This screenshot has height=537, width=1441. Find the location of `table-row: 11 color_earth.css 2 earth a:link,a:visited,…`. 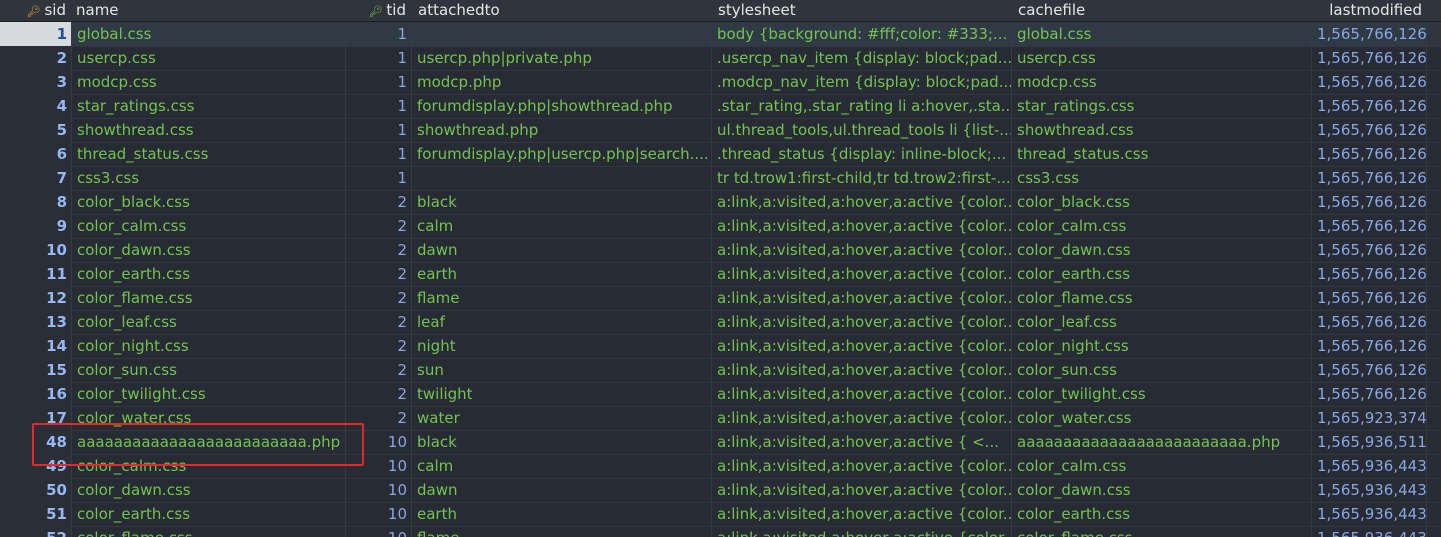

table-row: 11 color_earth.css 2 earth a:link,a:visited,… is located at coordinates (720, 274).